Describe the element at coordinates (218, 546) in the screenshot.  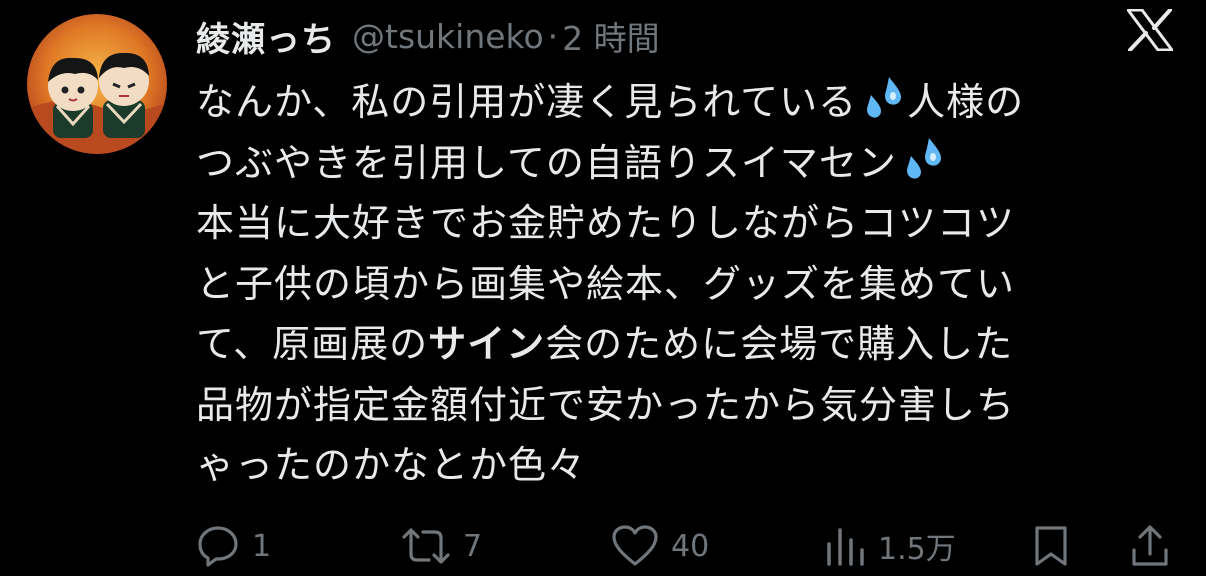
I see `reply-icon` at that location.